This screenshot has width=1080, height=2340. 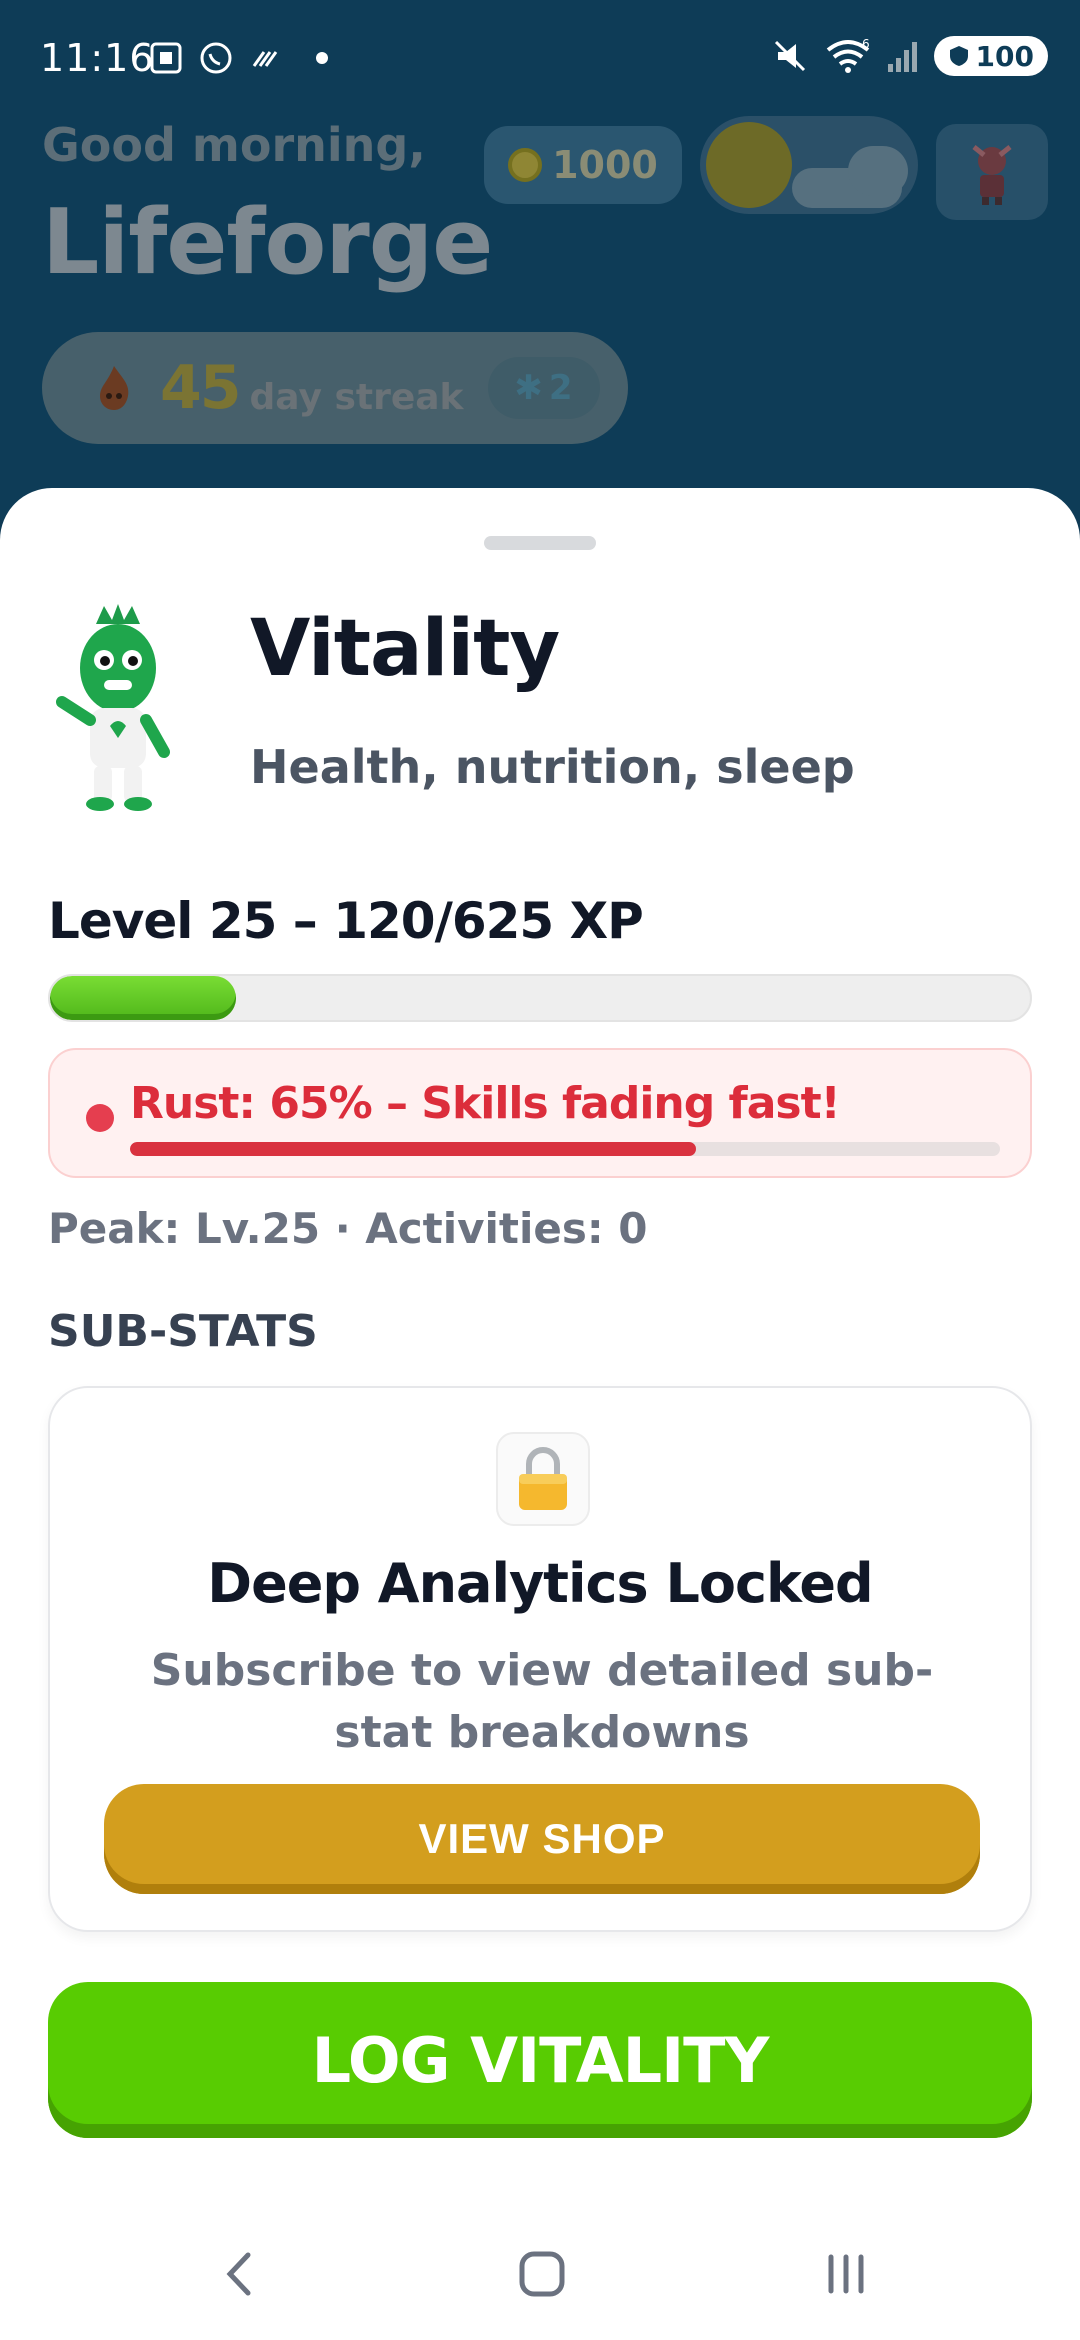 What do you see at coordinates (958, 56) in the screenshot?
I see `shield-icon` at bounding box center [958, 56].